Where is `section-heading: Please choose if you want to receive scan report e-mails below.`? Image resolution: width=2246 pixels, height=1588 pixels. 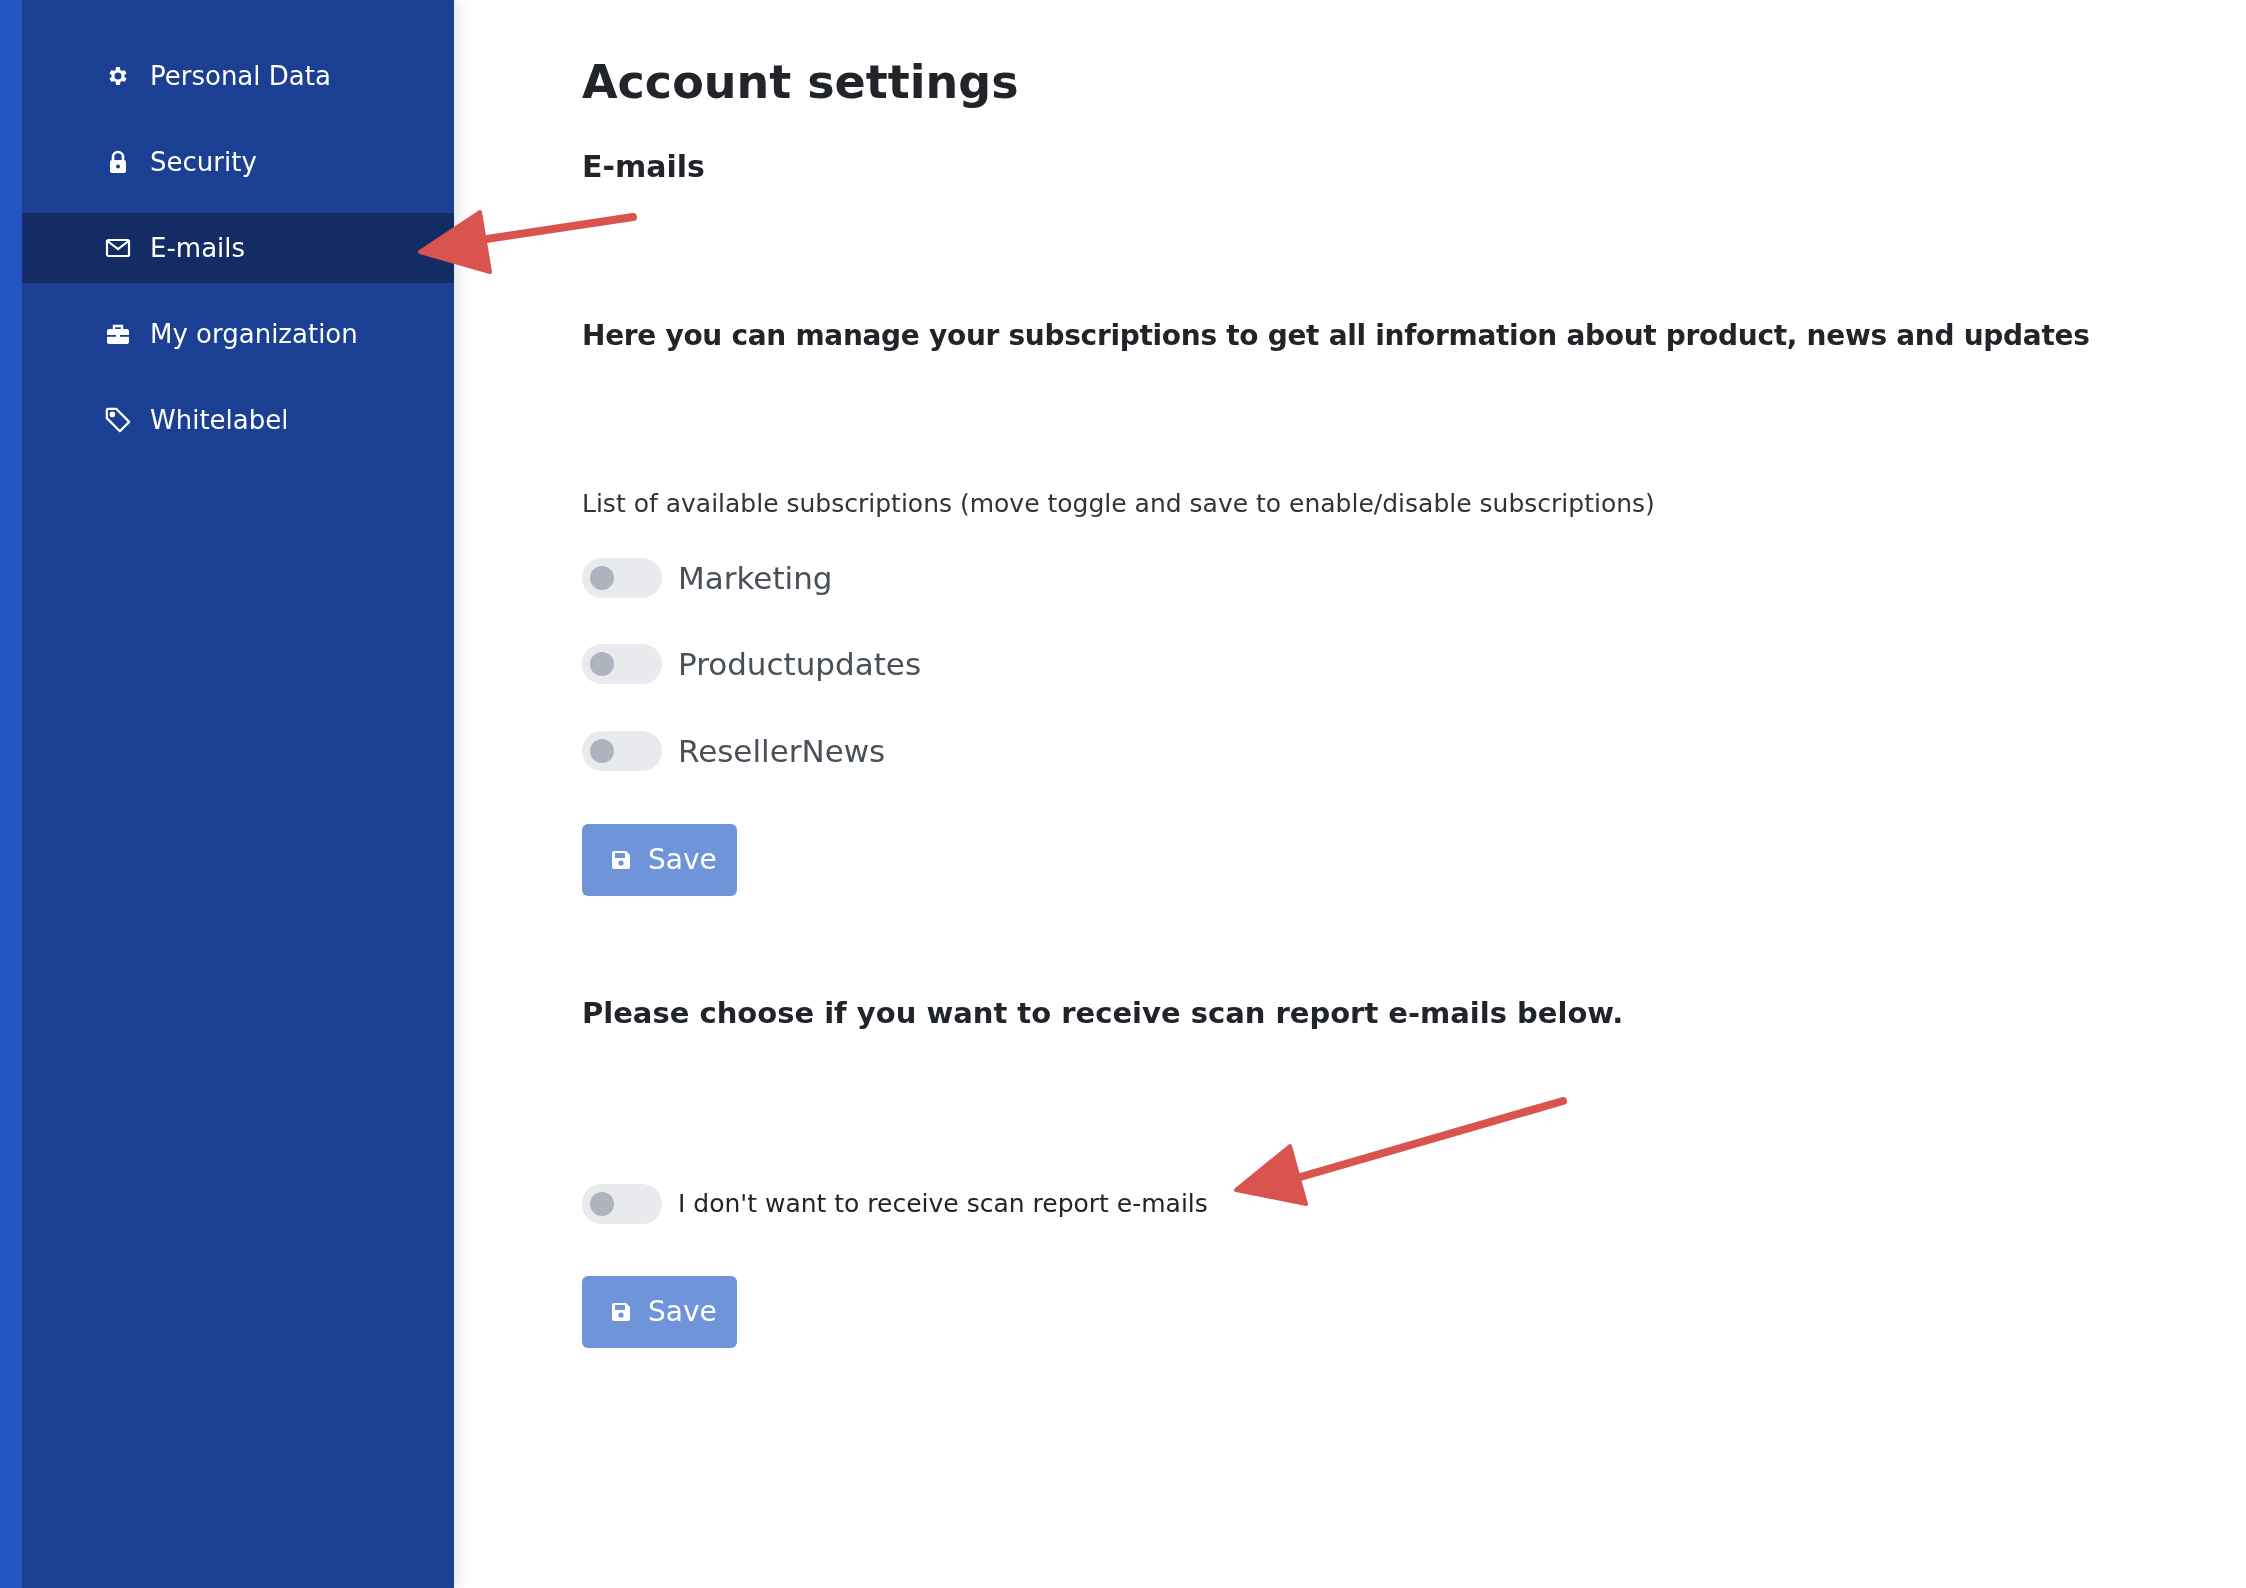 section-heading: Please choose if you want to receive scan report e-mails below. is located at coordinates (1103, 1013).